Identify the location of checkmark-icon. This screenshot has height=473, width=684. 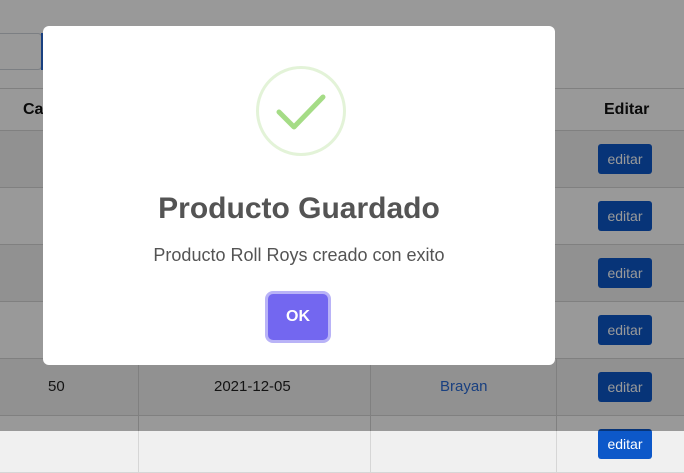
(301, 112).